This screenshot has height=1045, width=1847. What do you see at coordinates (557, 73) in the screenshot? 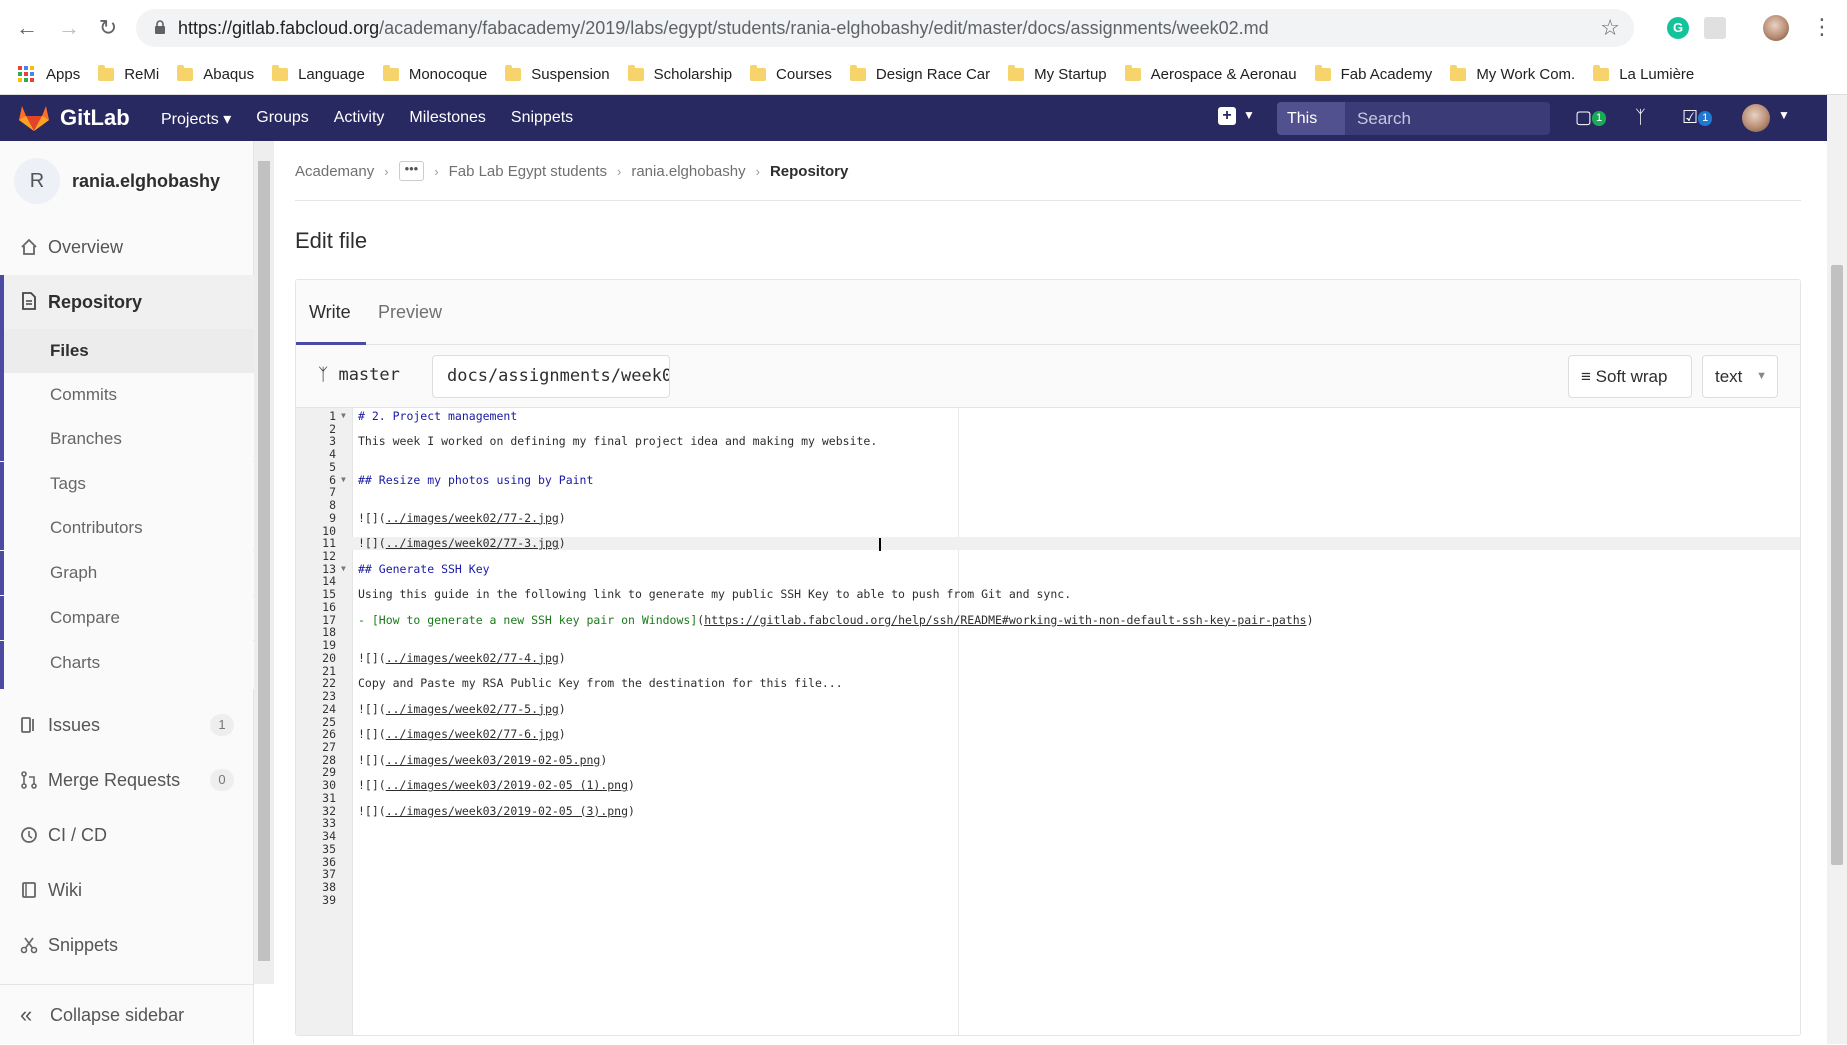
I see `bookmark-folder: Suspension` at bounding box center [557, 73].